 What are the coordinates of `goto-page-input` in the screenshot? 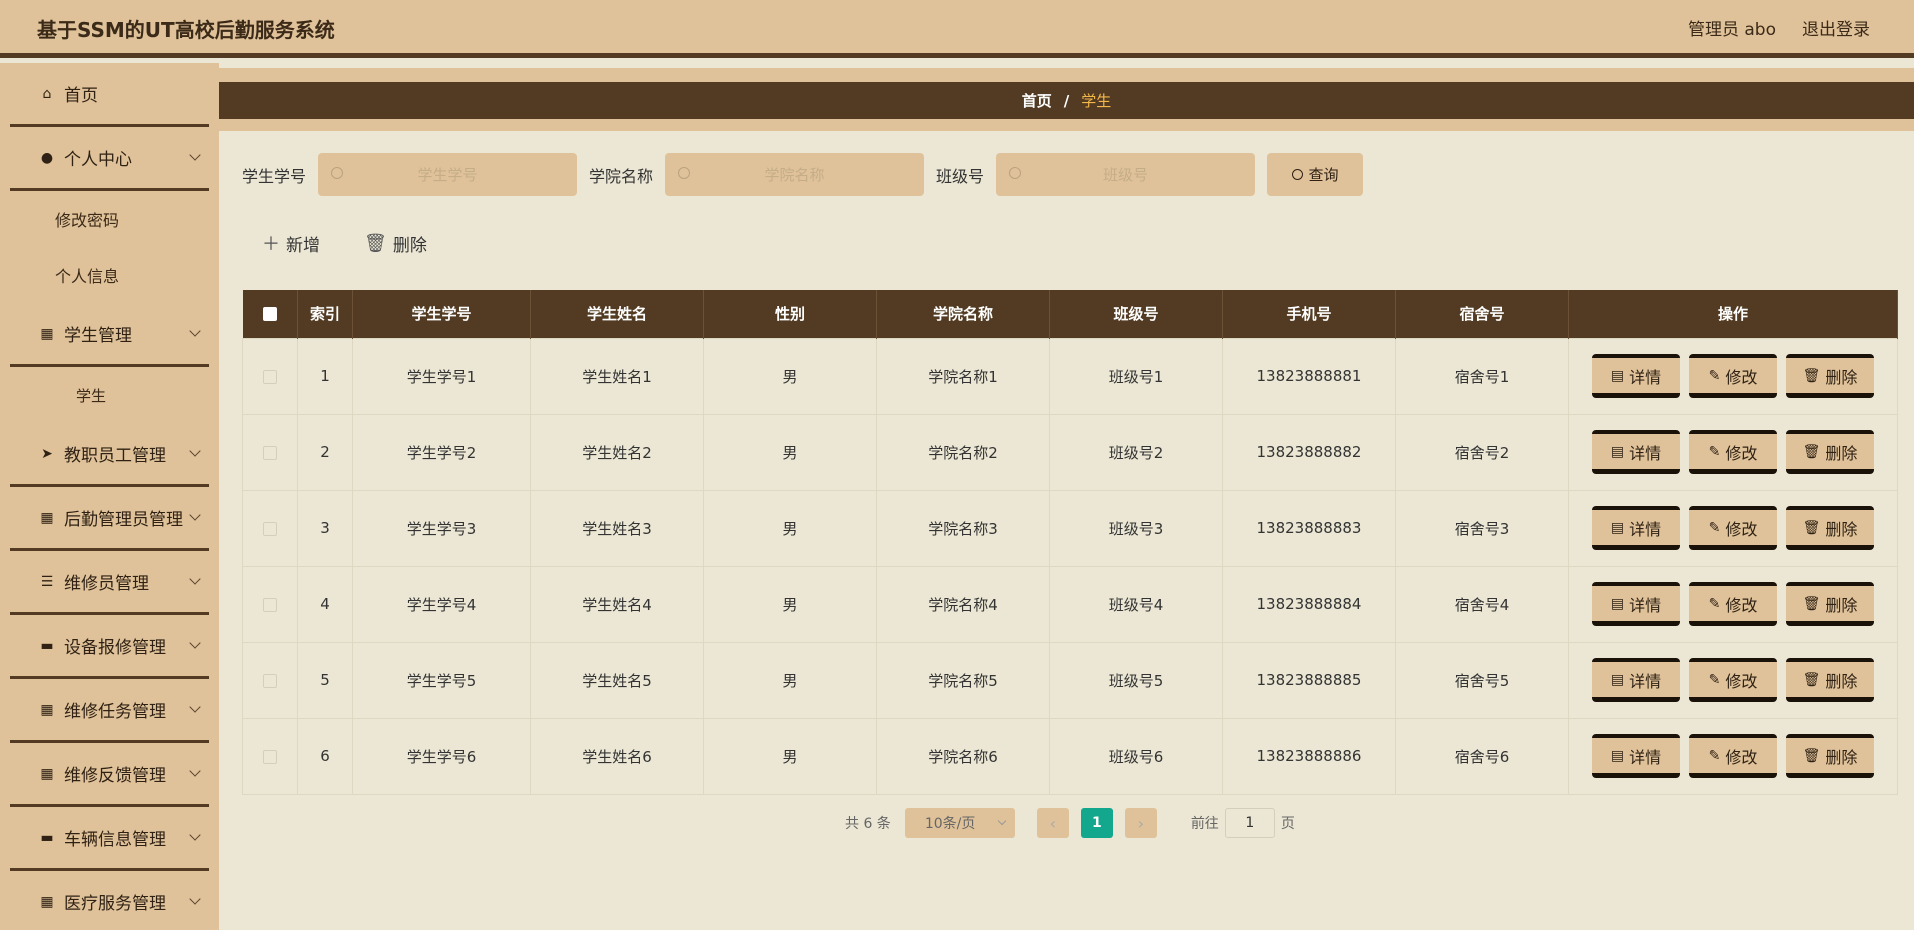 It's located at (1249, 823).